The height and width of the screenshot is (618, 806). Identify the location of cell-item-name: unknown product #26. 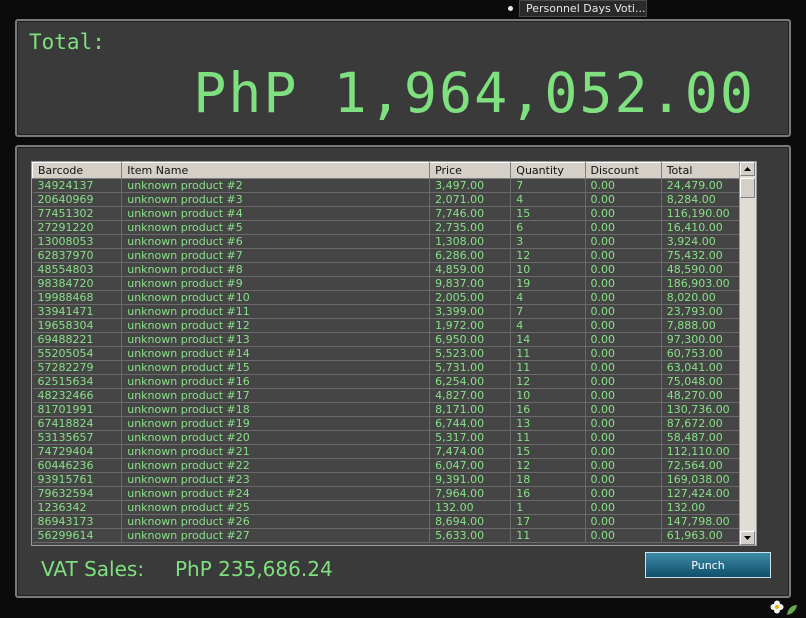
(276, 521).